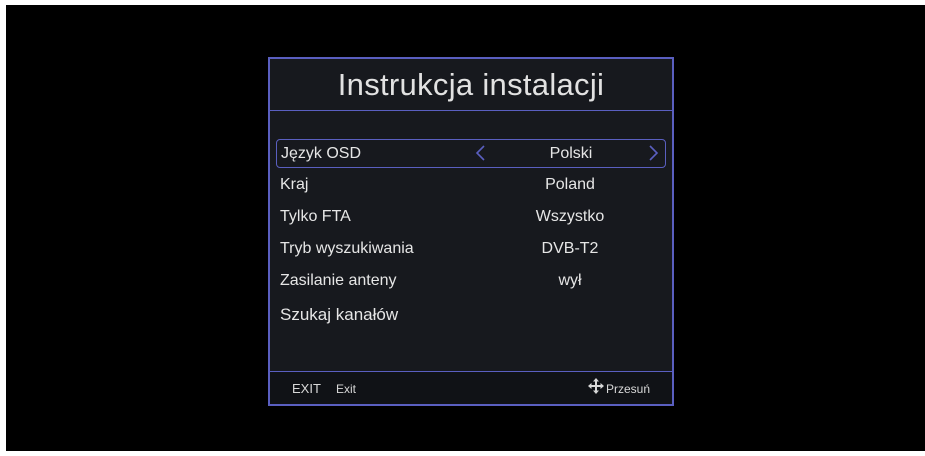 This screenshot has height=456, width=925. I want to click on menu-item-osd-language: Język OSD Polski, so click(471, 153).